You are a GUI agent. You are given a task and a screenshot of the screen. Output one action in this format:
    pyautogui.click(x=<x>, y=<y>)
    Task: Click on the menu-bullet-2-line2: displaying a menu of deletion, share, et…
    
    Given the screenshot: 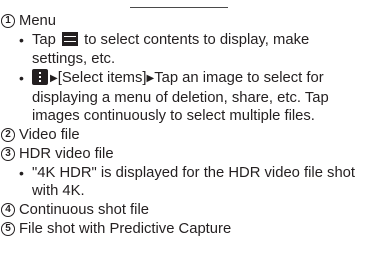 What is the action you would take?
    pyautogui.click(x=180, y=97)
    